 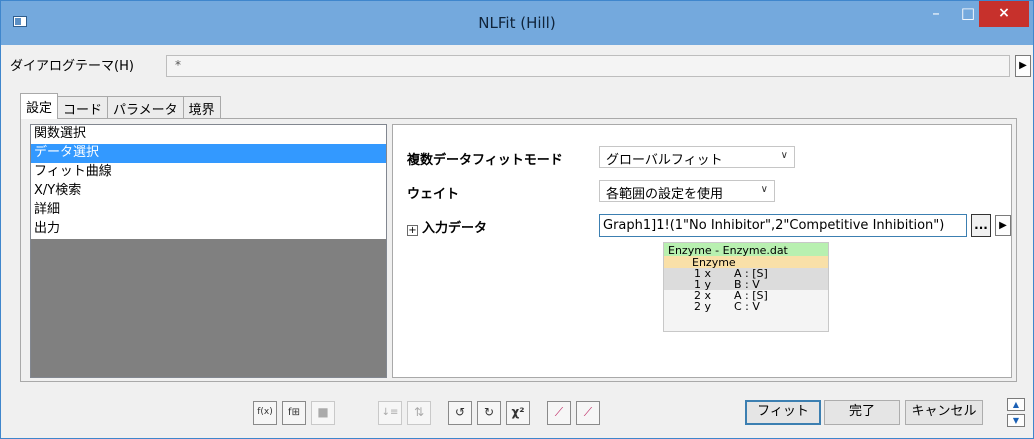 What do you see at coordinates (39, 106) in the screenshot?
I see `tab-settings: 設定` at bounding box center [39, 106].